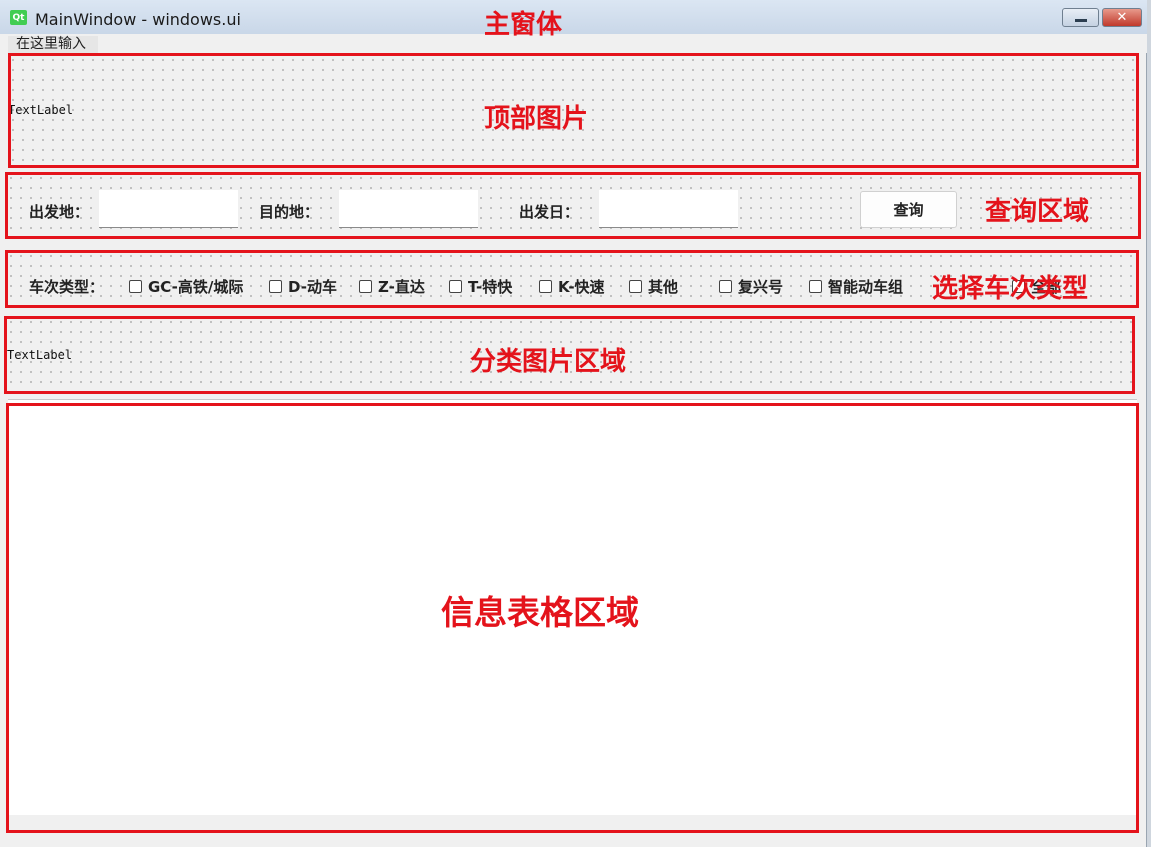  What do you see at coordinates (53, 44) in the screenshot?
I see `menu-type-here-input: 在这里输入` at bounding box center [53, 44].